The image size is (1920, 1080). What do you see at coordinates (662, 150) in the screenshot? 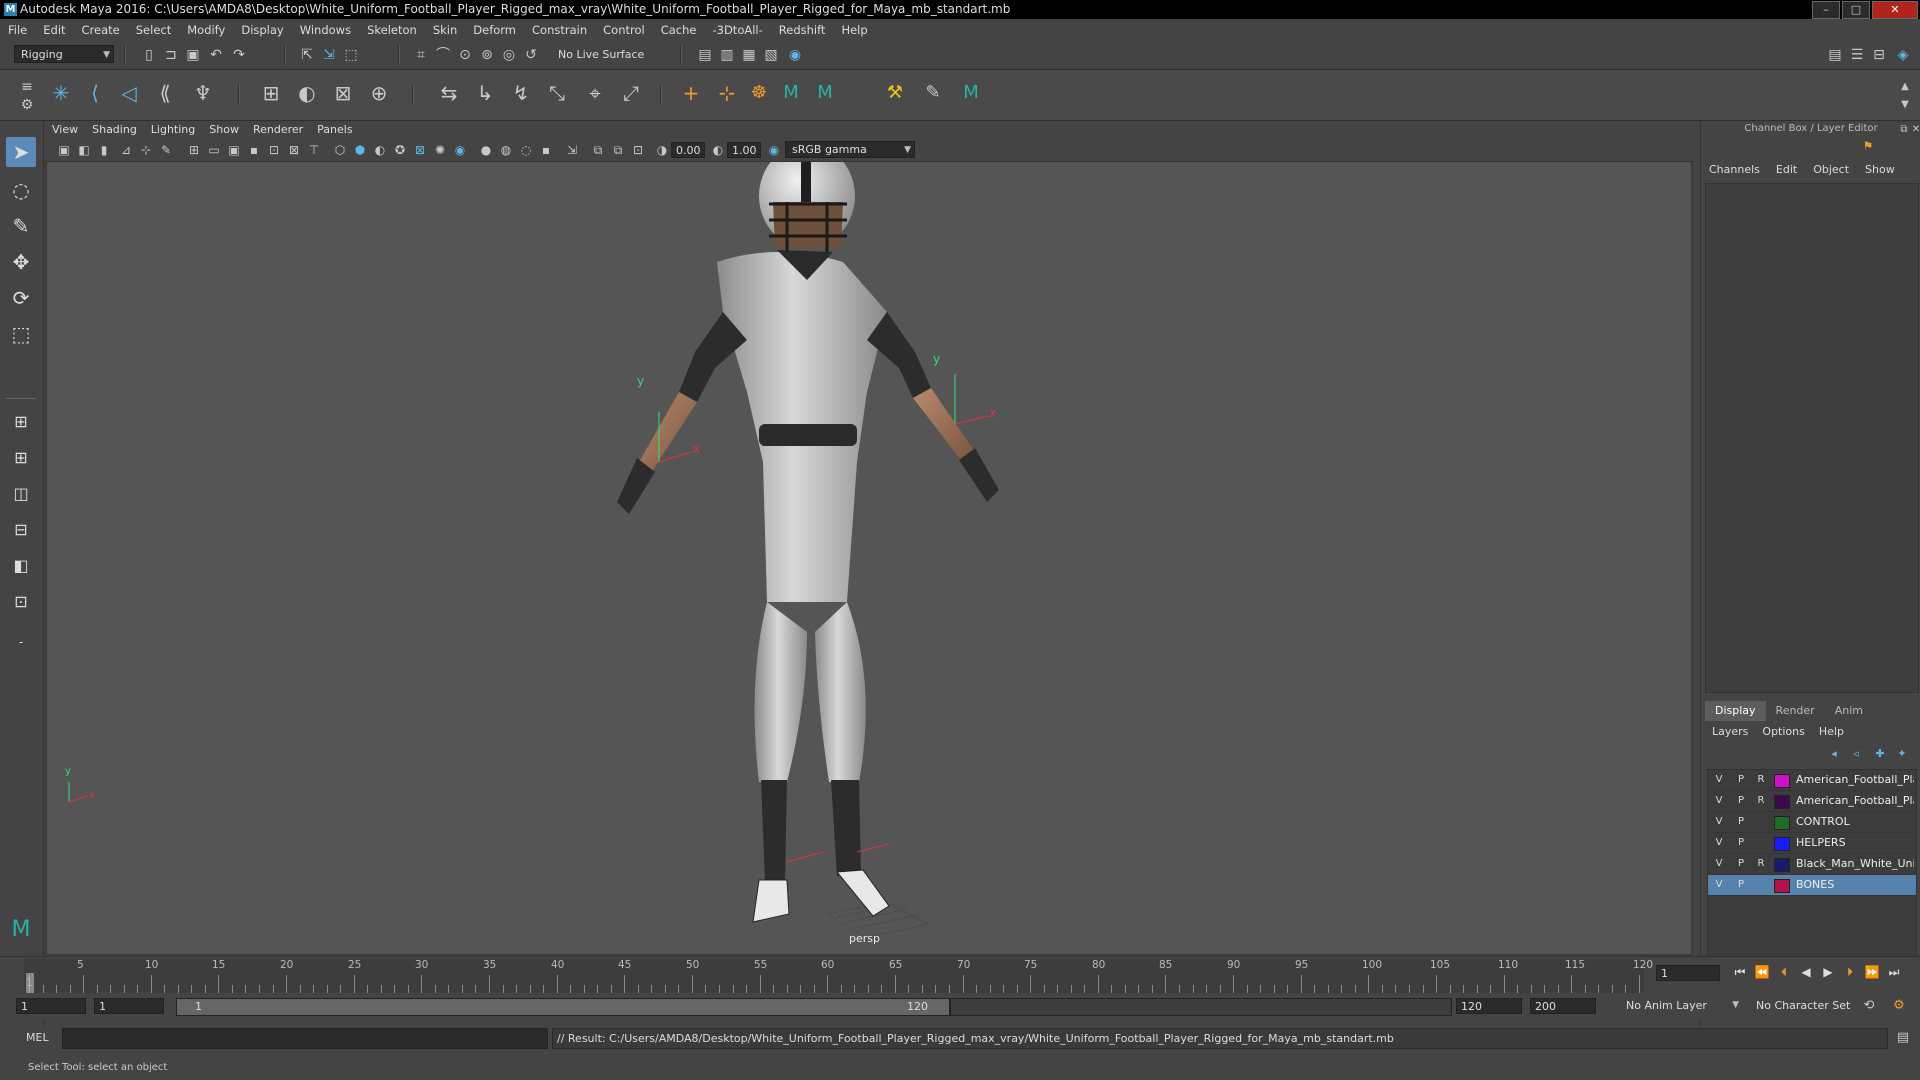
I see `exposure-icon: ◑` at bounding box center [662, 150].